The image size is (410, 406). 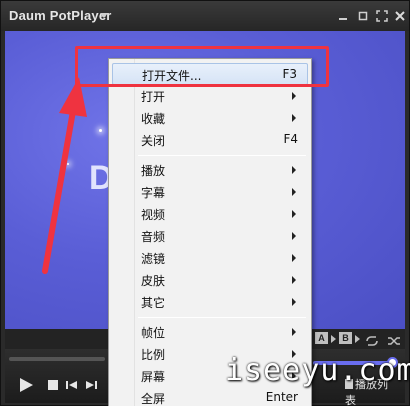 What do you see at coordinates (317, 370) in the screenshot?
I see `watermark-text: iseeyu.com` at bounding box center [317, 370].